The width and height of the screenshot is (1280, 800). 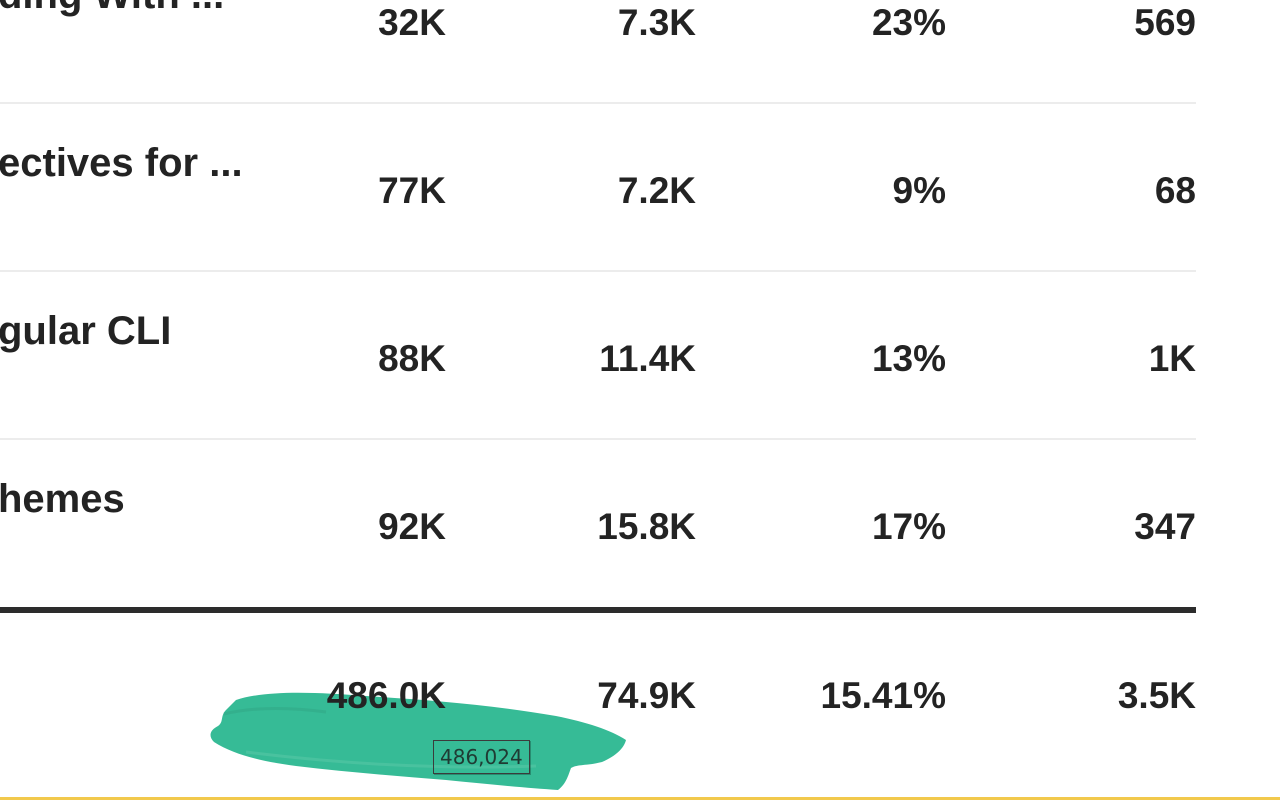 What do you see at coordinates (919, 190) in the screenshot?
I see `read-ratio-value: 9%` at bounding box center [919, 190].